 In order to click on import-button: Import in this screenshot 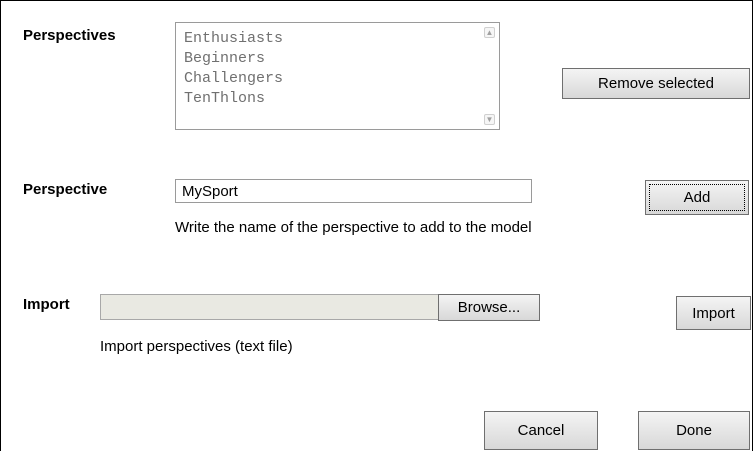, I will do `click(713, 313)`.